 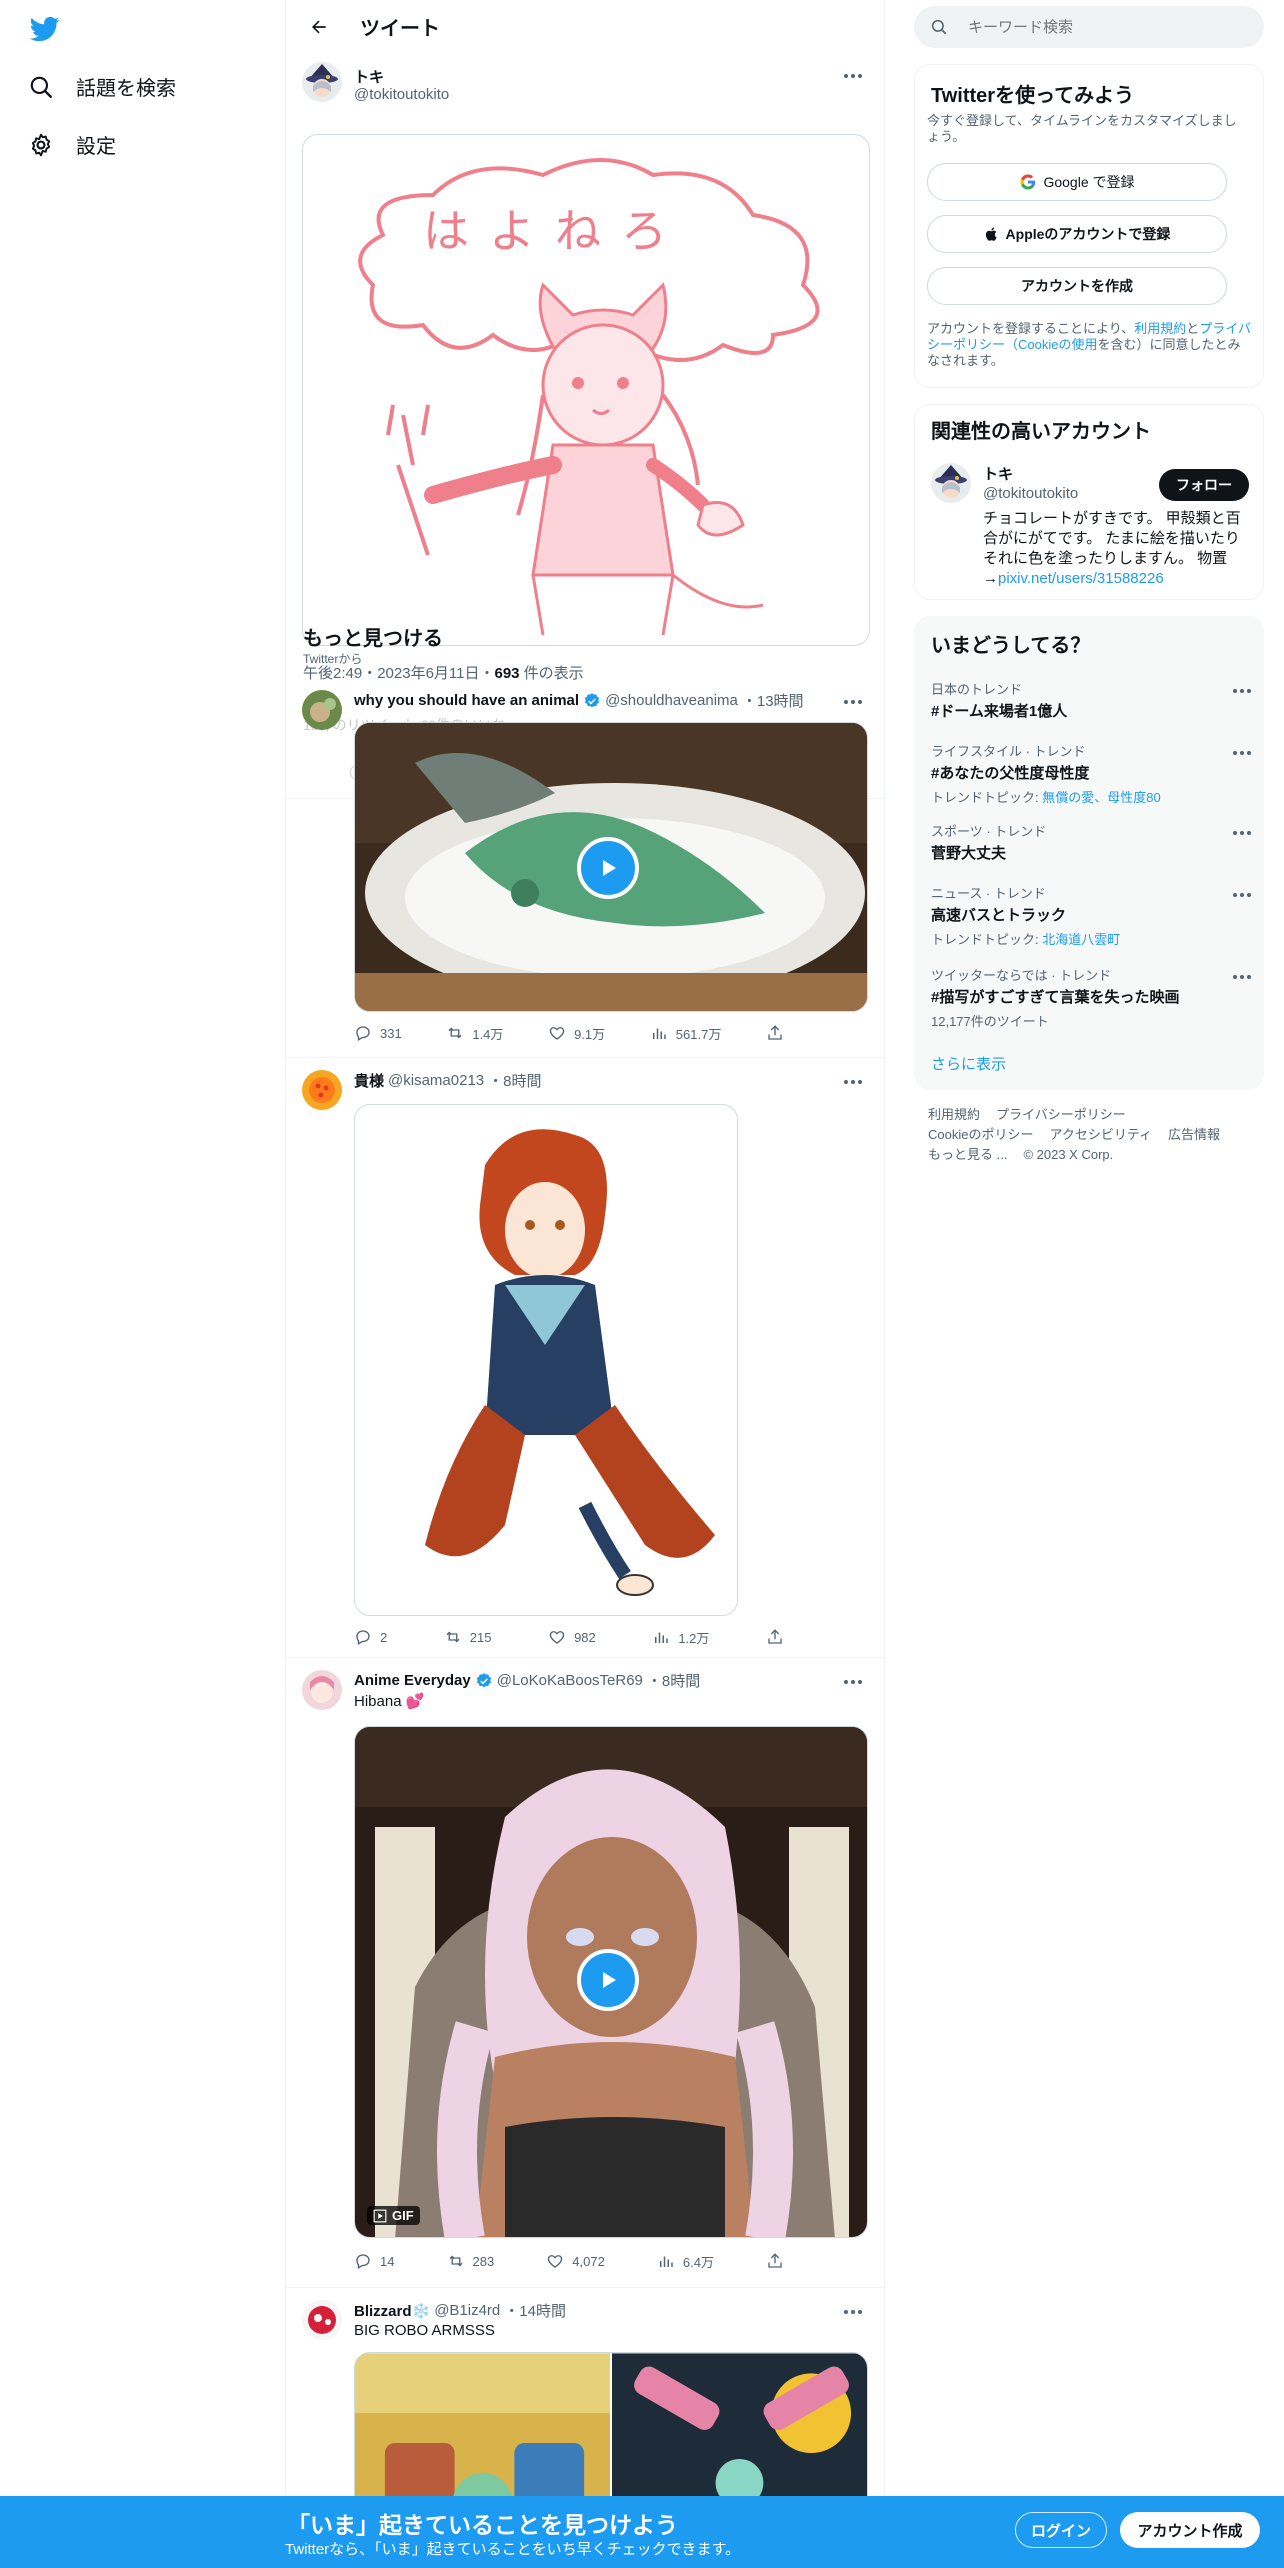 I want to click on author-handle: @kisama0213, so click(x=436, y=1080).